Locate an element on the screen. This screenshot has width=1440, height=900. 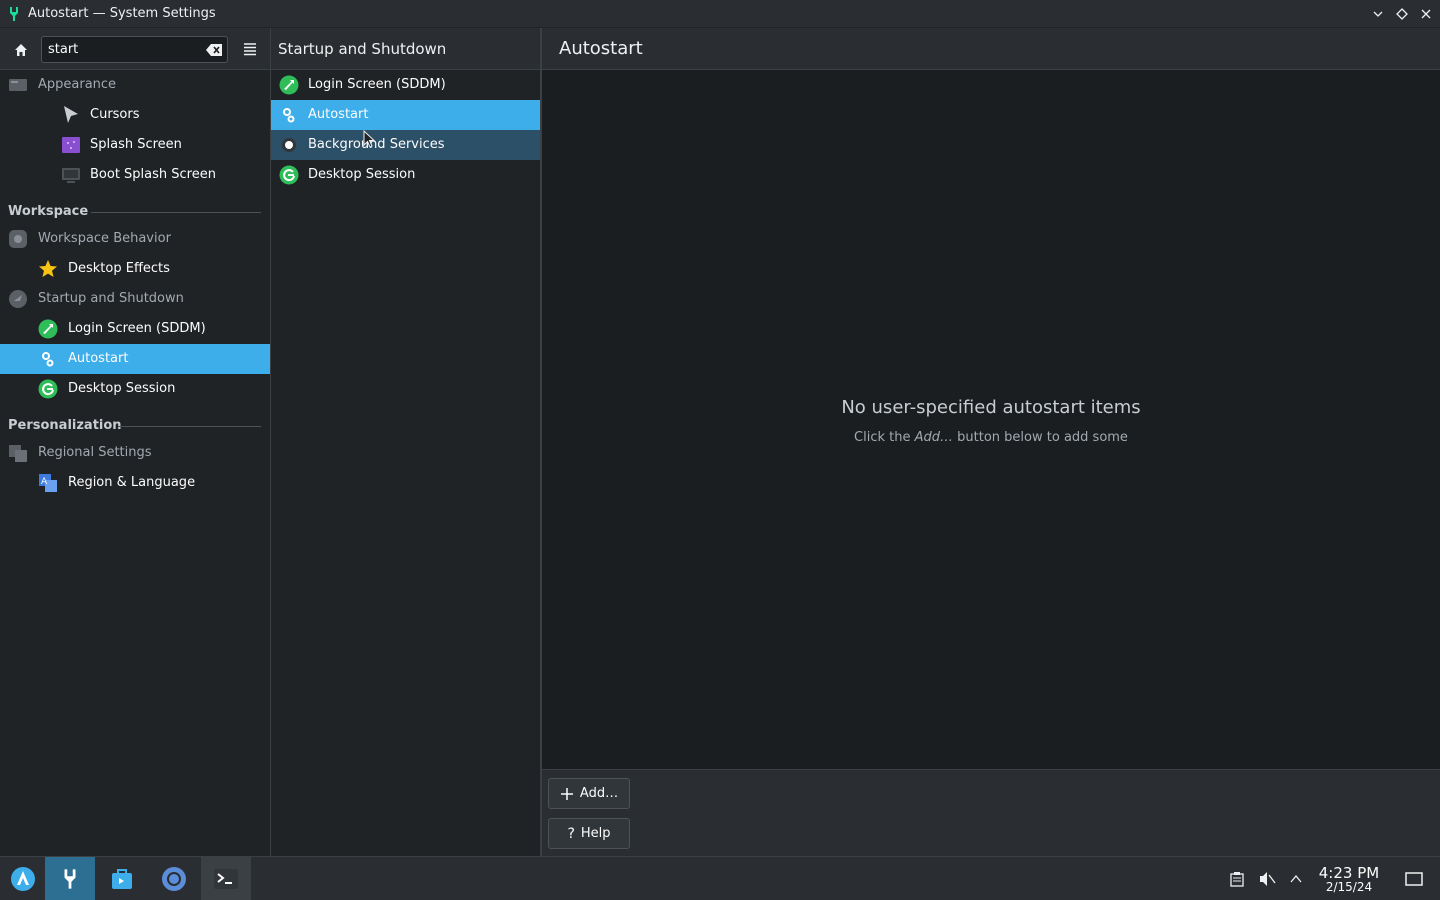
sidebar-item-regional-settings: Regional Settings is located at coordinates (135, 453).